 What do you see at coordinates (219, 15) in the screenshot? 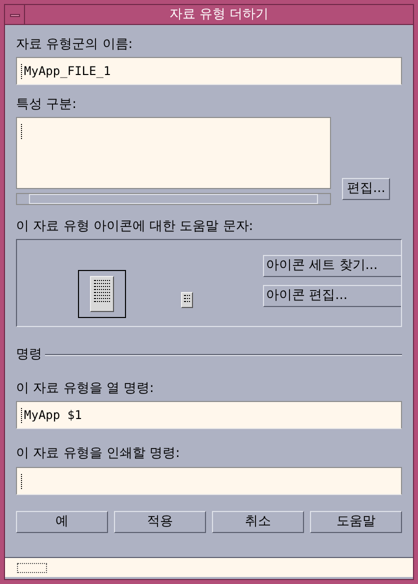
I see `window-title: 자료 유형 더하기` at bounding box center [219, 15].